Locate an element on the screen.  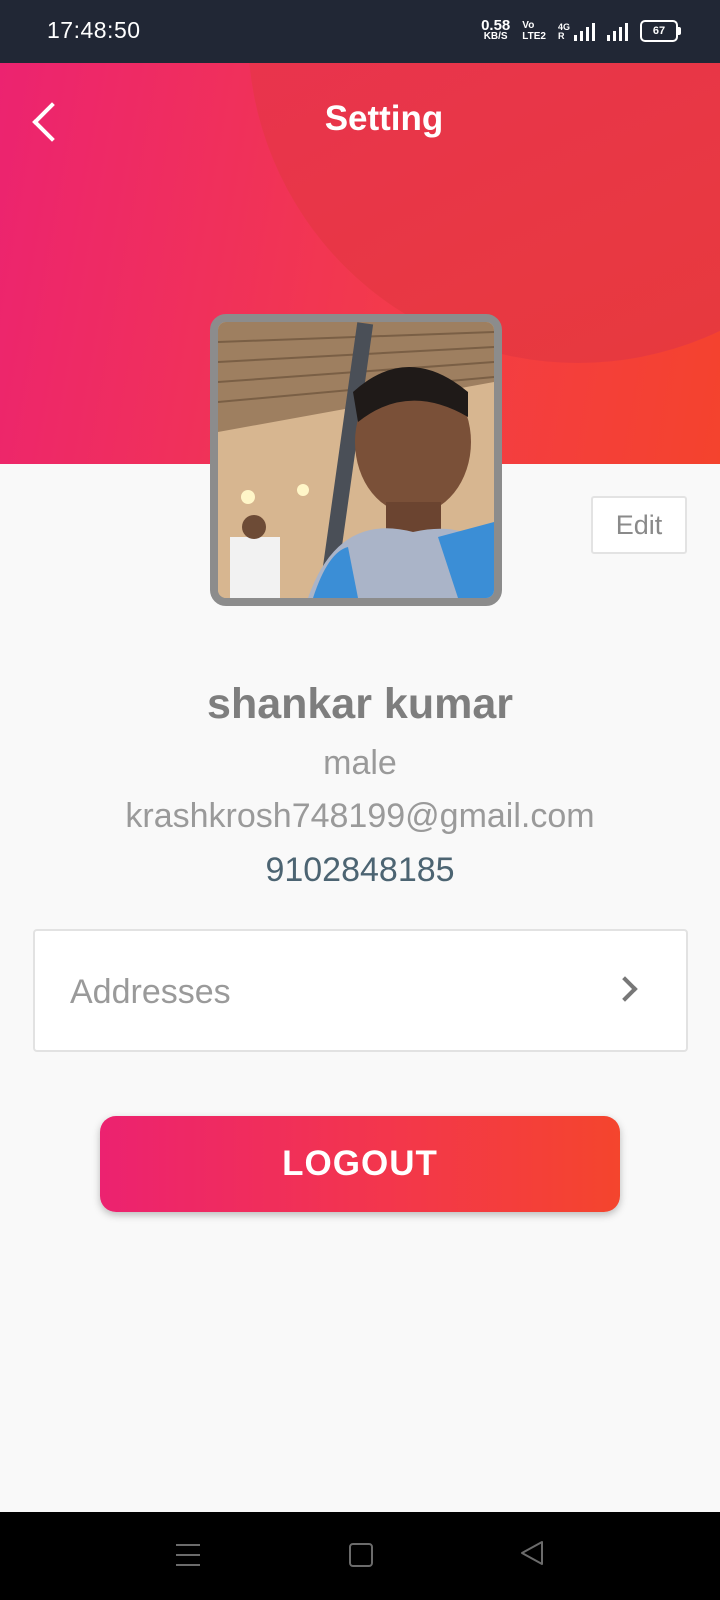
user-gender: male is located at coordinates (360, 763).